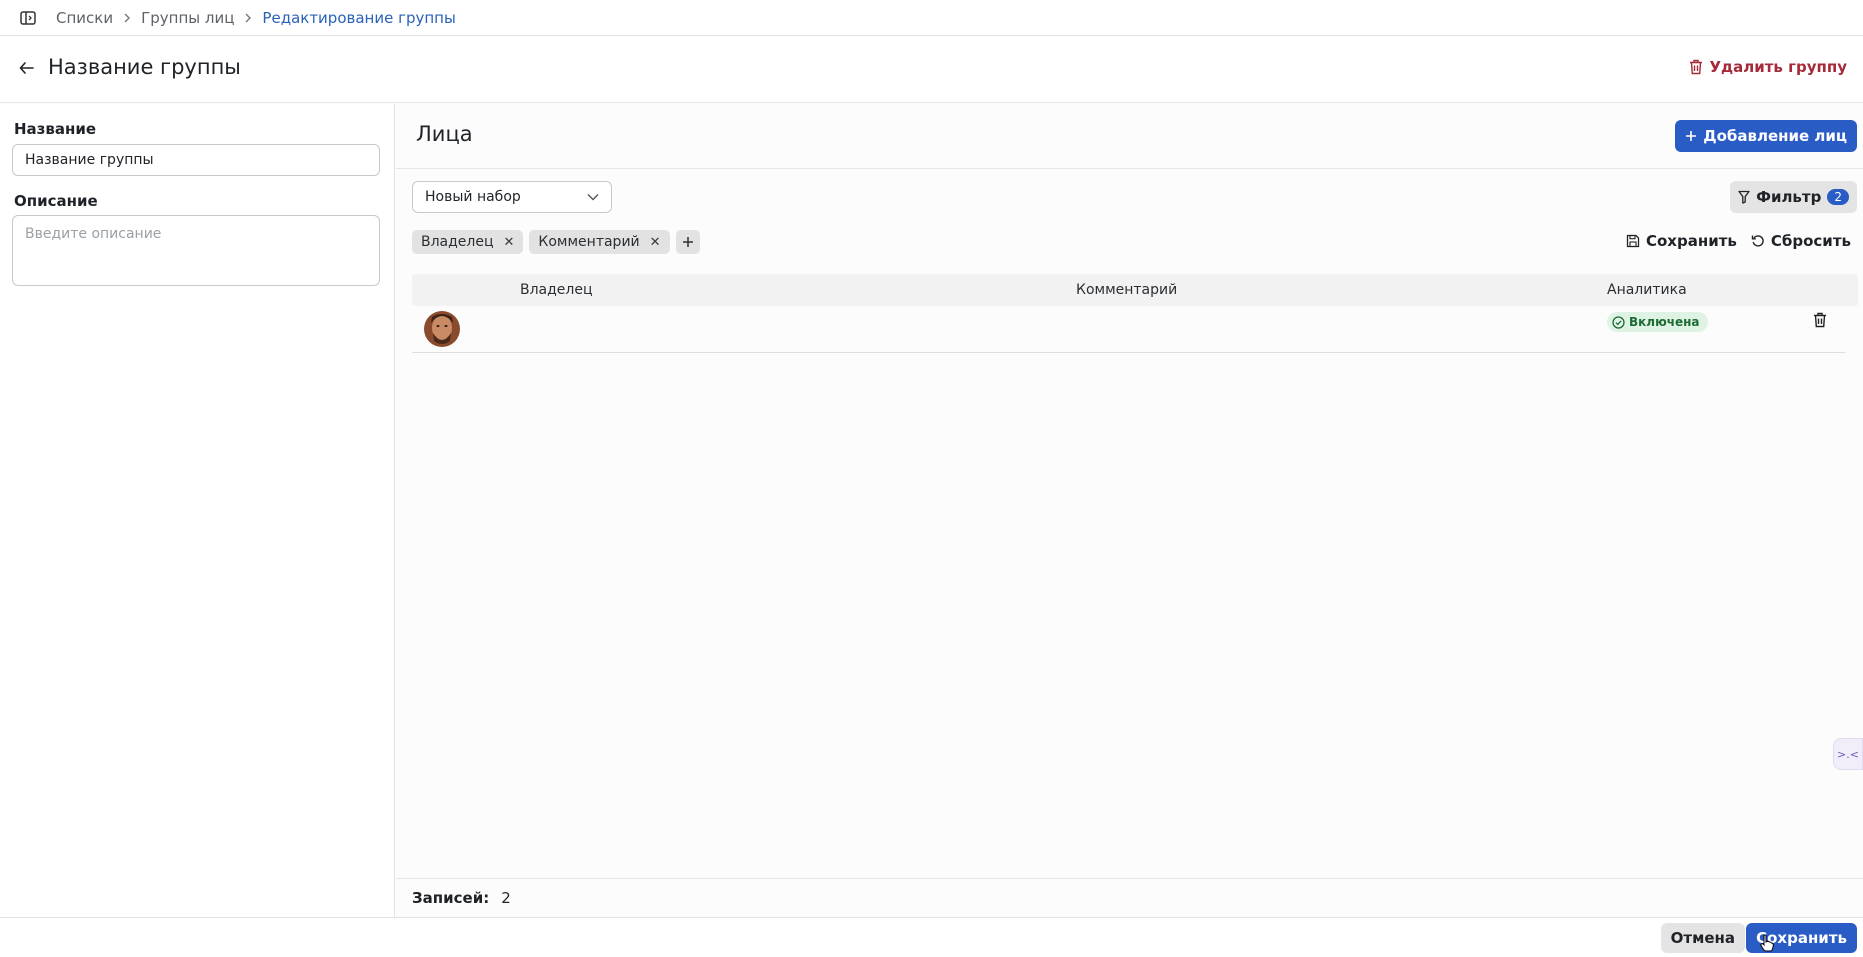  I want to click on reset-view-button: Сбросить, so click(1801, 241).